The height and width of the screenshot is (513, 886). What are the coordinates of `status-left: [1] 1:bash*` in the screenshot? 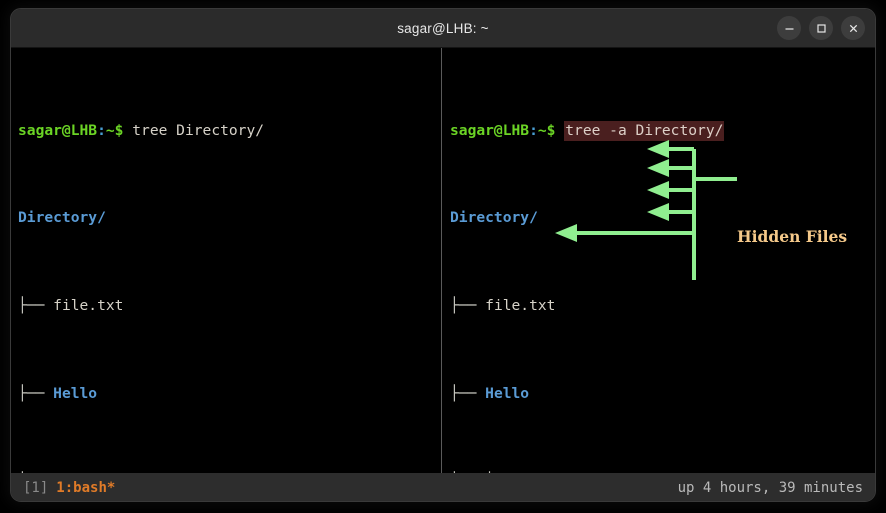 It's located at (69, 488).